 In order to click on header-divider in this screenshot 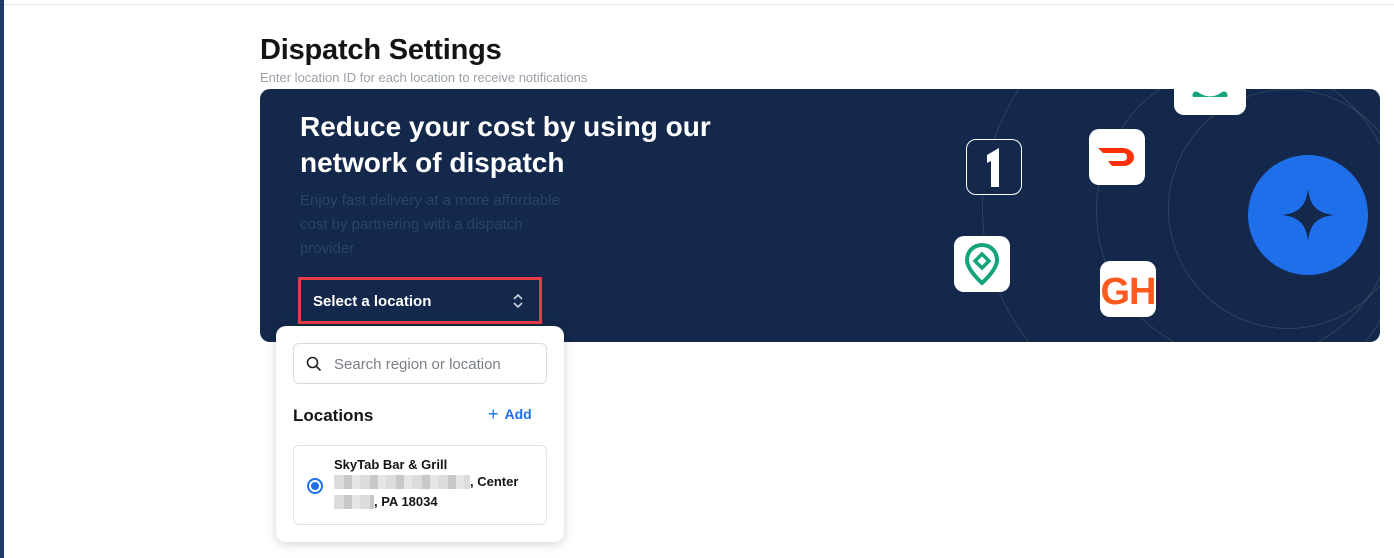, I will do `click(699, 4)`.